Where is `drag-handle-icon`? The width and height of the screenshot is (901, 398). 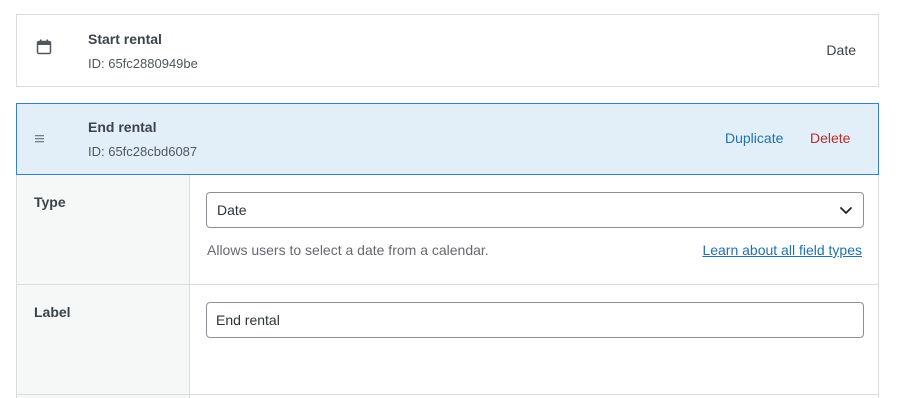 drag-handle-icon is located at coordinates (42, 139).